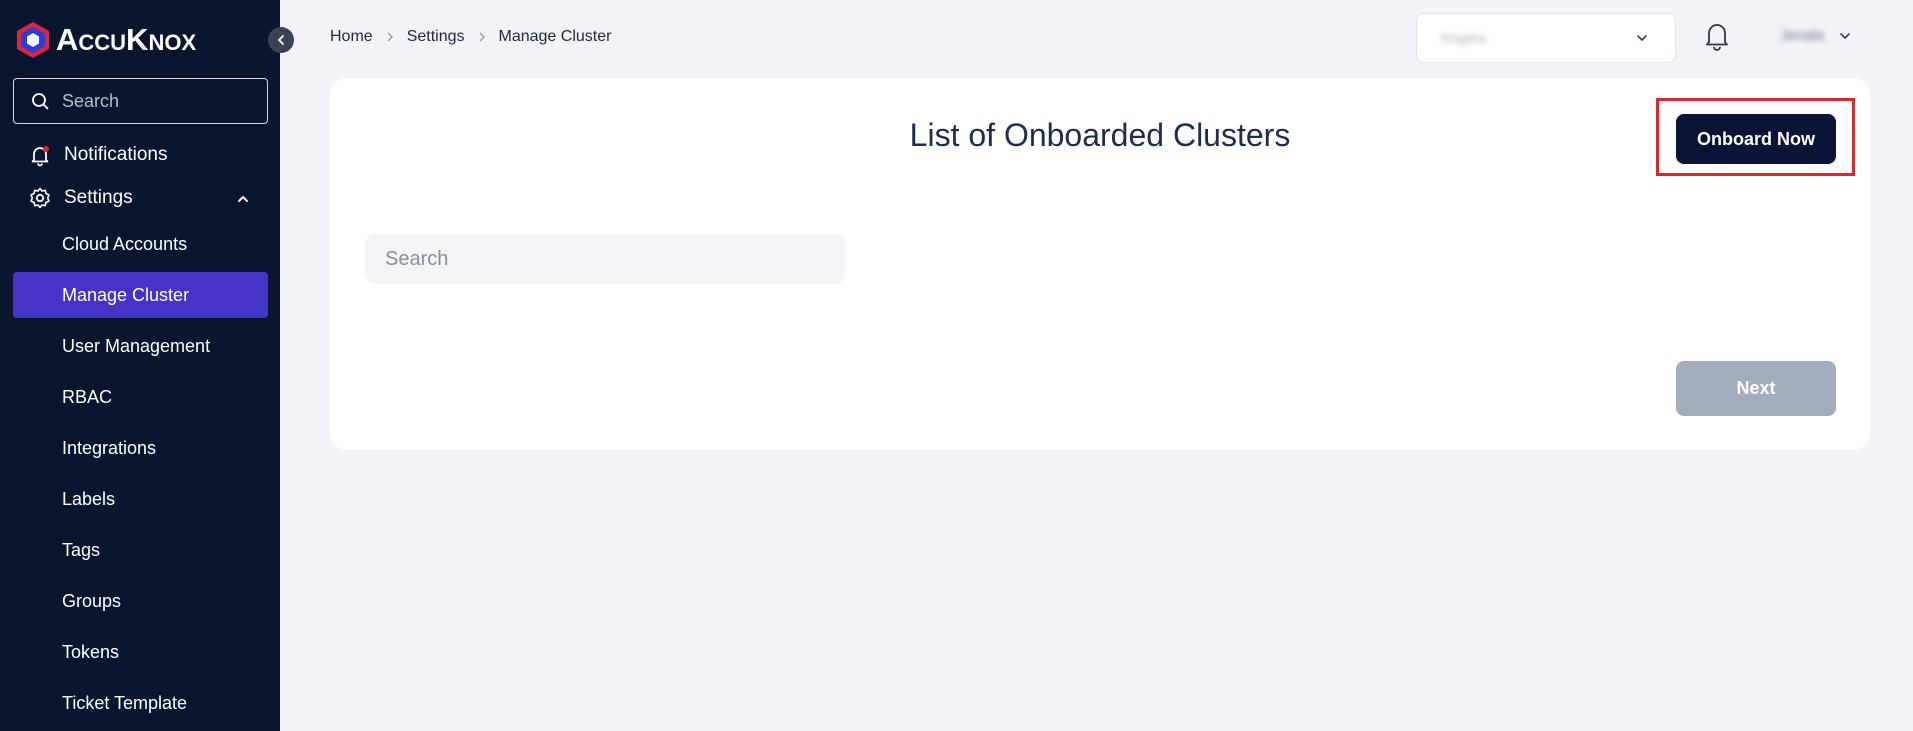 The width and height of the screenshot is (1913, 731). What do you see at coordinates (125, 243) in the screenshot?
I see `sidebar-item-label: Cloud Accounts` at bounding box center [125, 243].